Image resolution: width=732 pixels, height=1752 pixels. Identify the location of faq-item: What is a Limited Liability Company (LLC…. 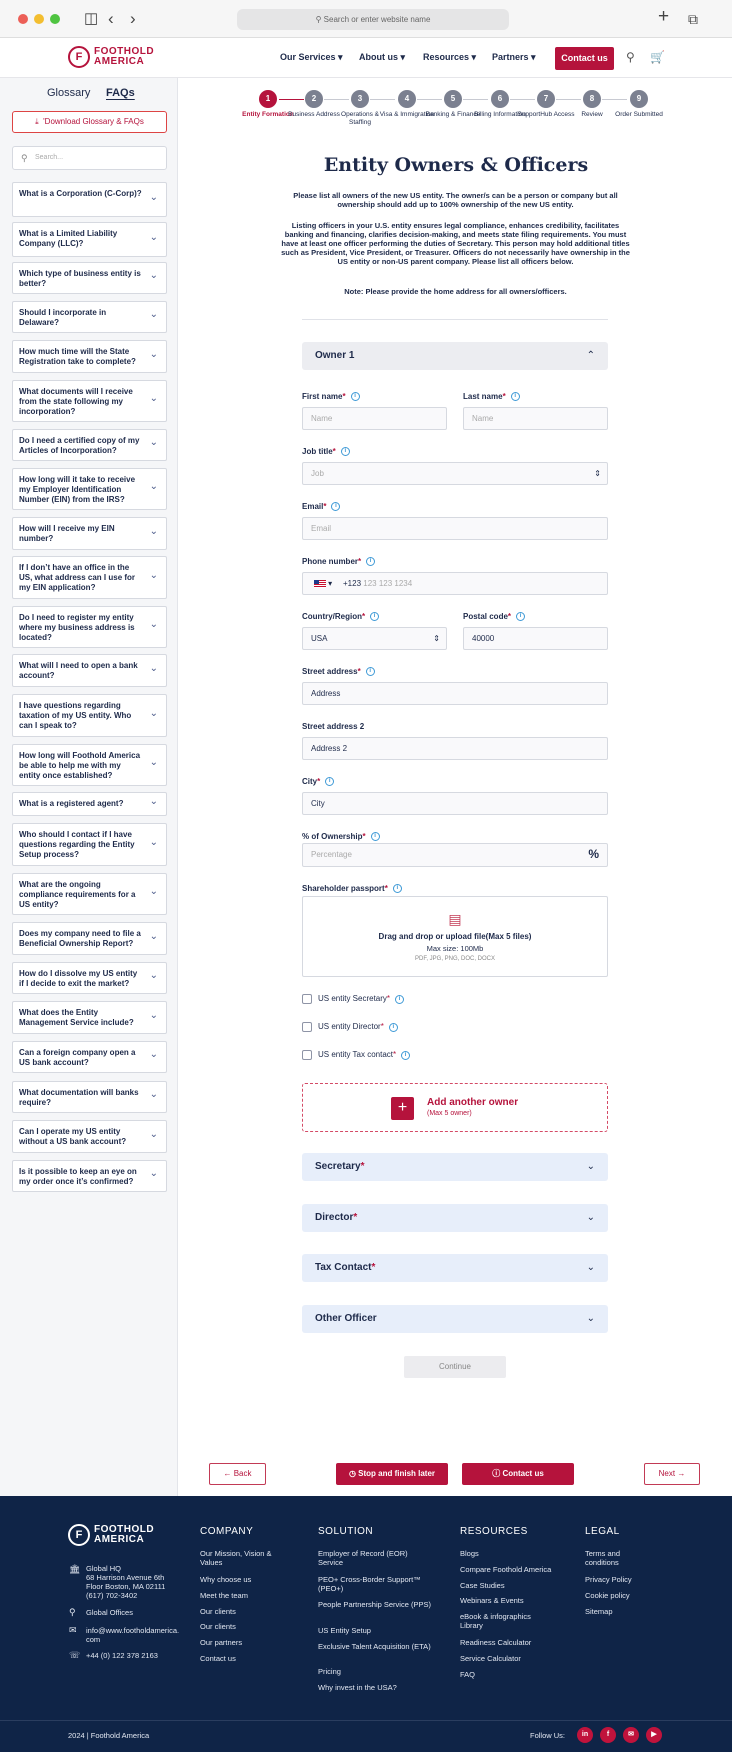
(89, 239).